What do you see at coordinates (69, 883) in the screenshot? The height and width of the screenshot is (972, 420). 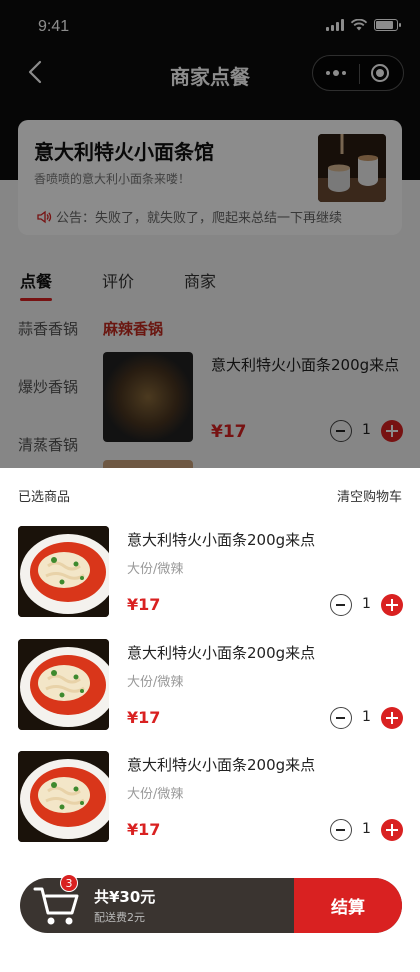 I see `cart-count-badge: 3` at bounding box center [69, 883].